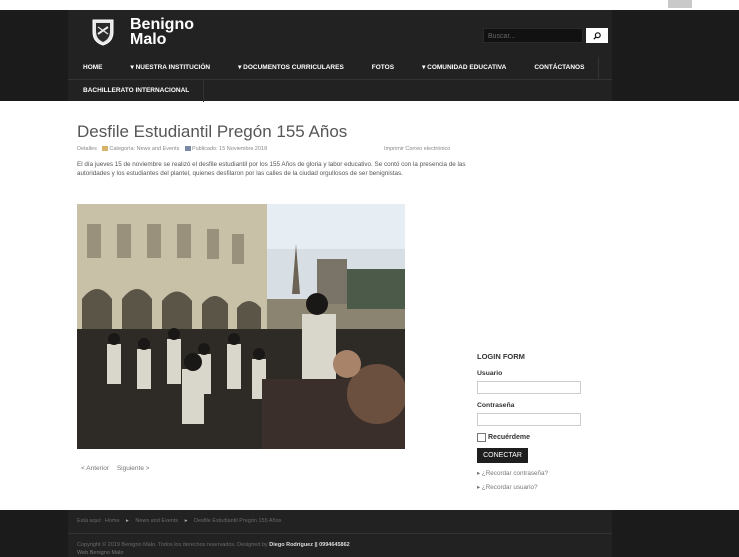  I want to click on nav-documentos-curriculares: ▾ DOCUMENTOS CURRICULARES, so click(291, 68).